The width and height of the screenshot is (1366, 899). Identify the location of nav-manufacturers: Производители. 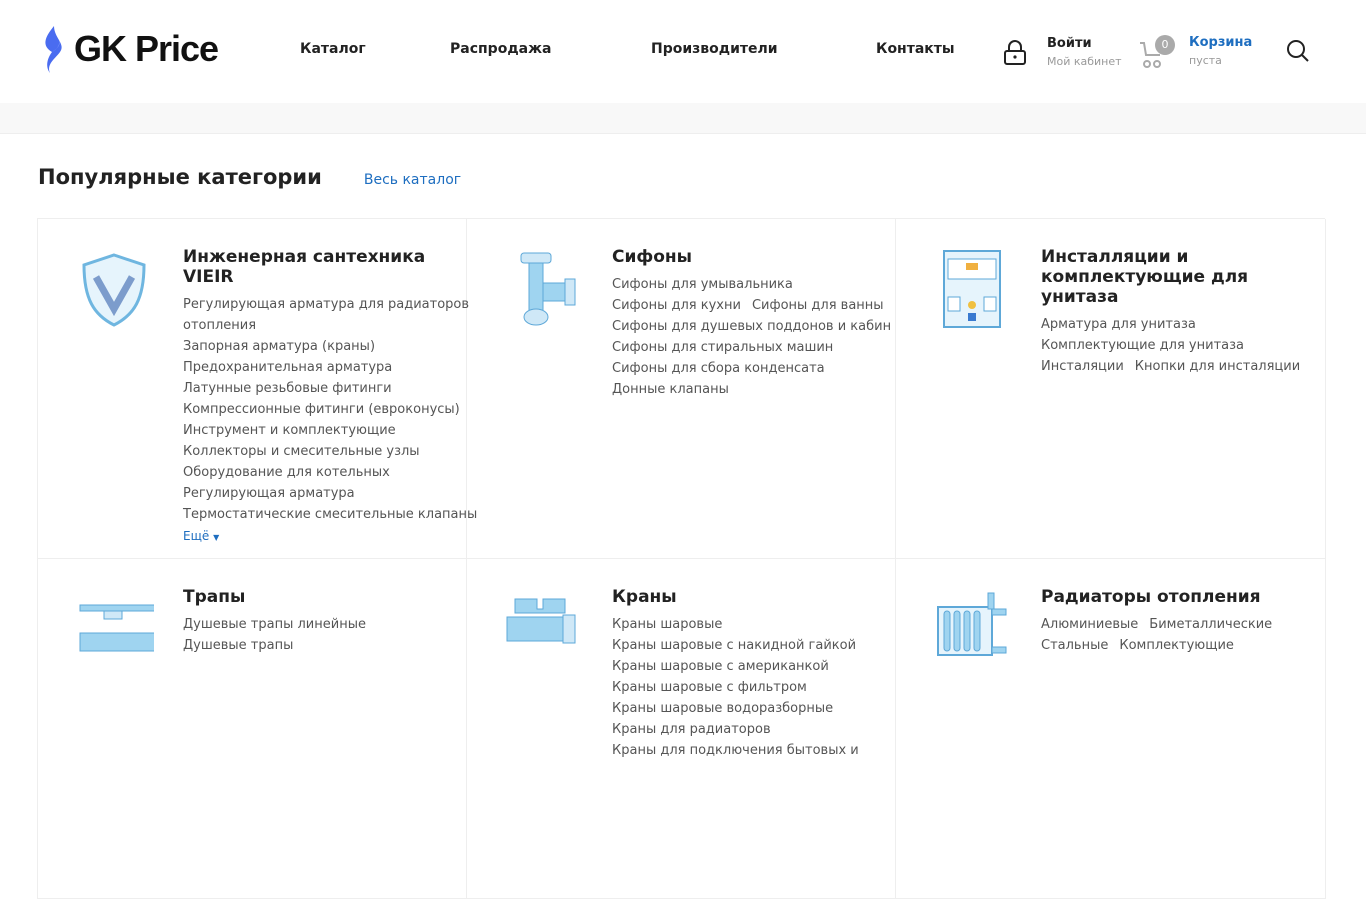
(714, 49).